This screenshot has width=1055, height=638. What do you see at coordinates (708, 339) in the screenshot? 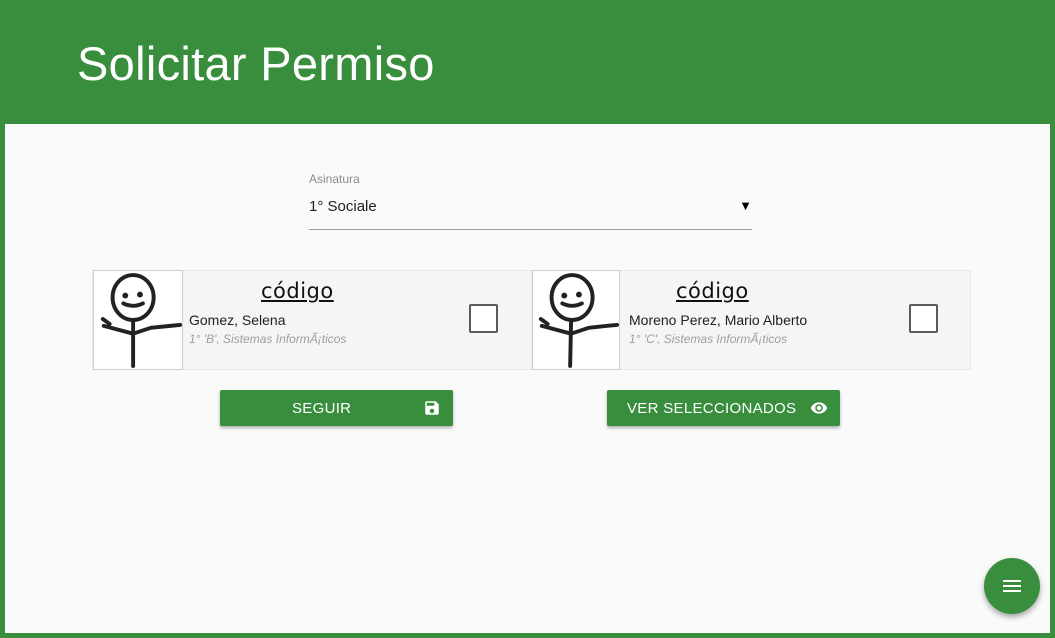
I see `student-course: 1° 'C', Sistemas InformÃ¡ticos` at bounding box center [708, 339].